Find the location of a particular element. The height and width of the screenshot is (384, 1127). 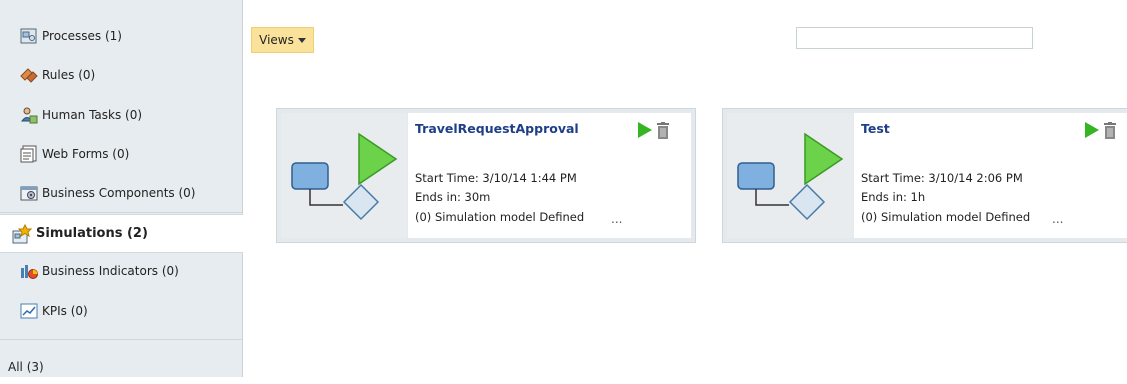

process-icon is located at coordinates (29, 36).